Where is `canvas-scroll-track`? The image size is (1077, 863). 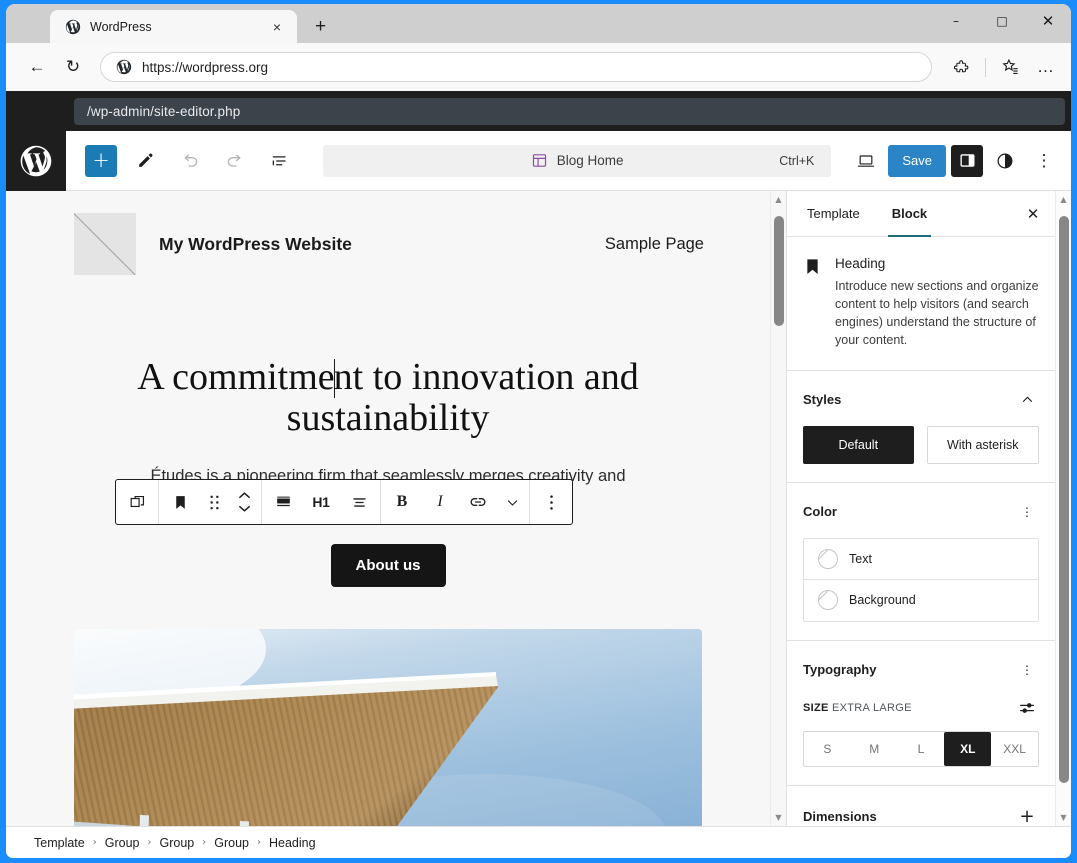 canvas-scroll-track is located at coordinates (779, 508).